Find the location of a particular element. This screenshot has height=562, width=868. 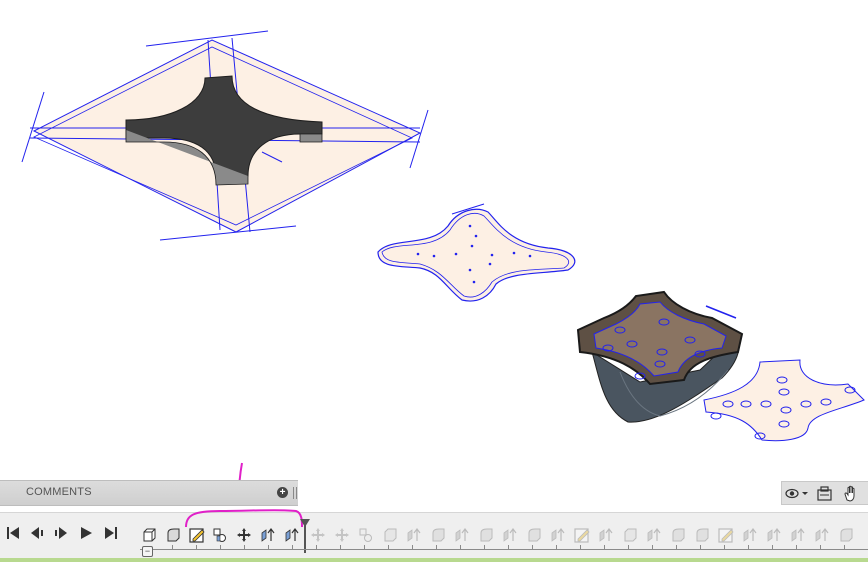

combine-feature-icon is located at coordinates (220, 535).